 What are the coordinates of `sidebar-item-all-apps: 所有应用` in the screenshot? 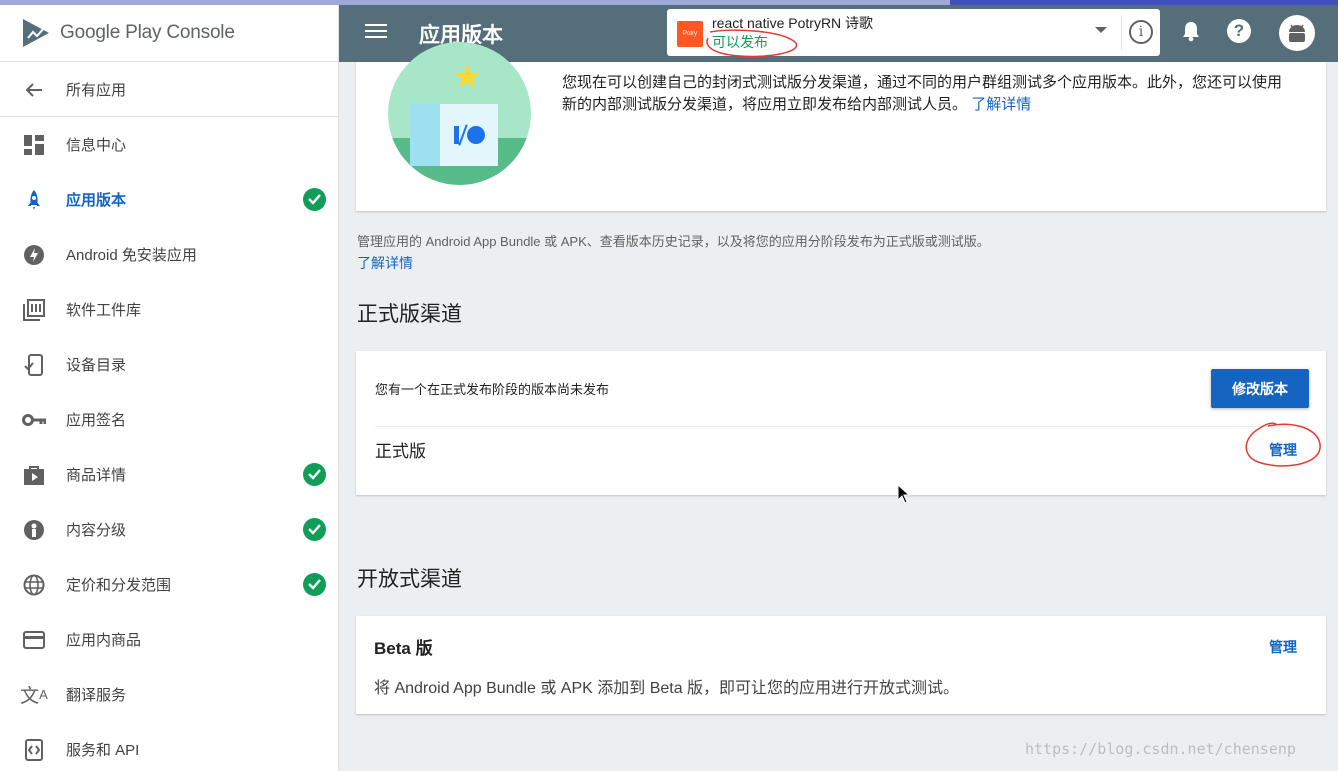 It's located at (169, 89).